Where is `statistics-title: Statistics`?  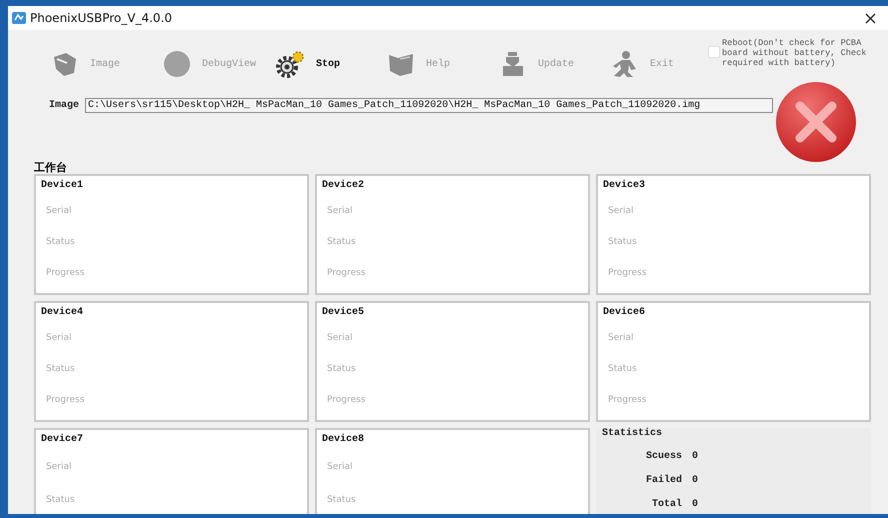 statistics-title: Statistics is located at coordinates (633, 434).